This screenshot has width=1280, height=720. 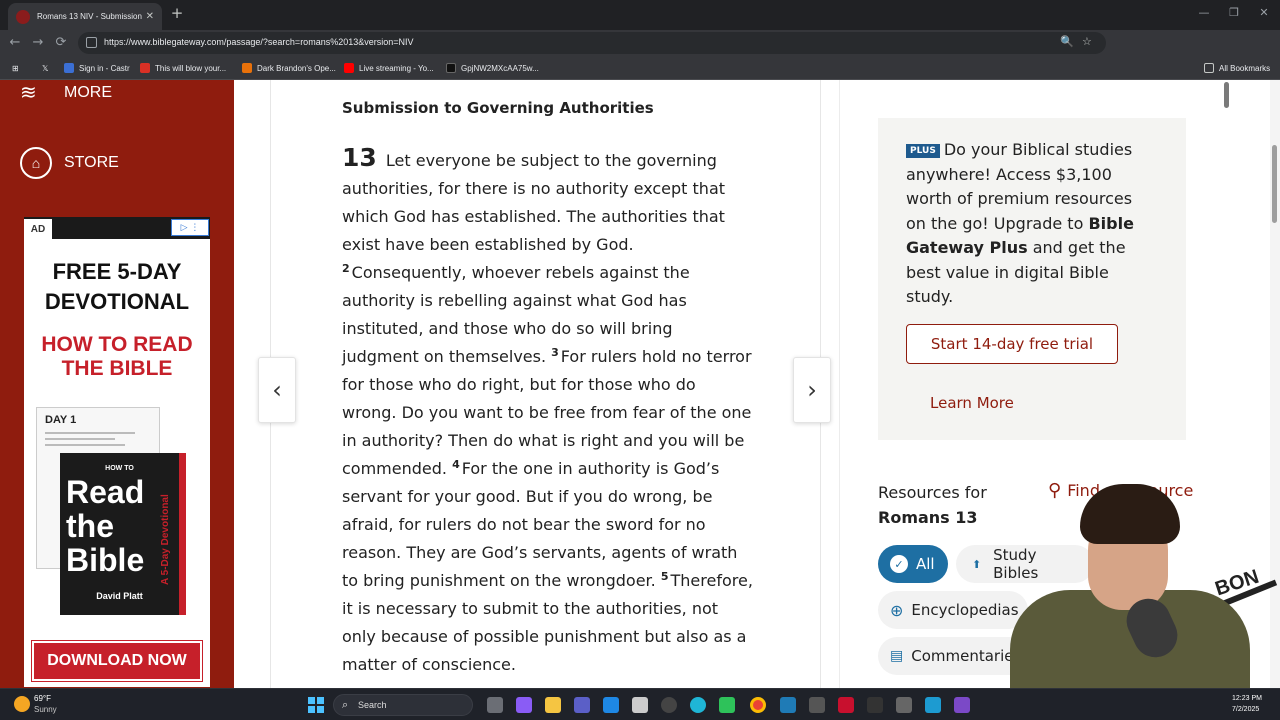 I want to click on weather-sun-icon, so click(x=22, y=704).